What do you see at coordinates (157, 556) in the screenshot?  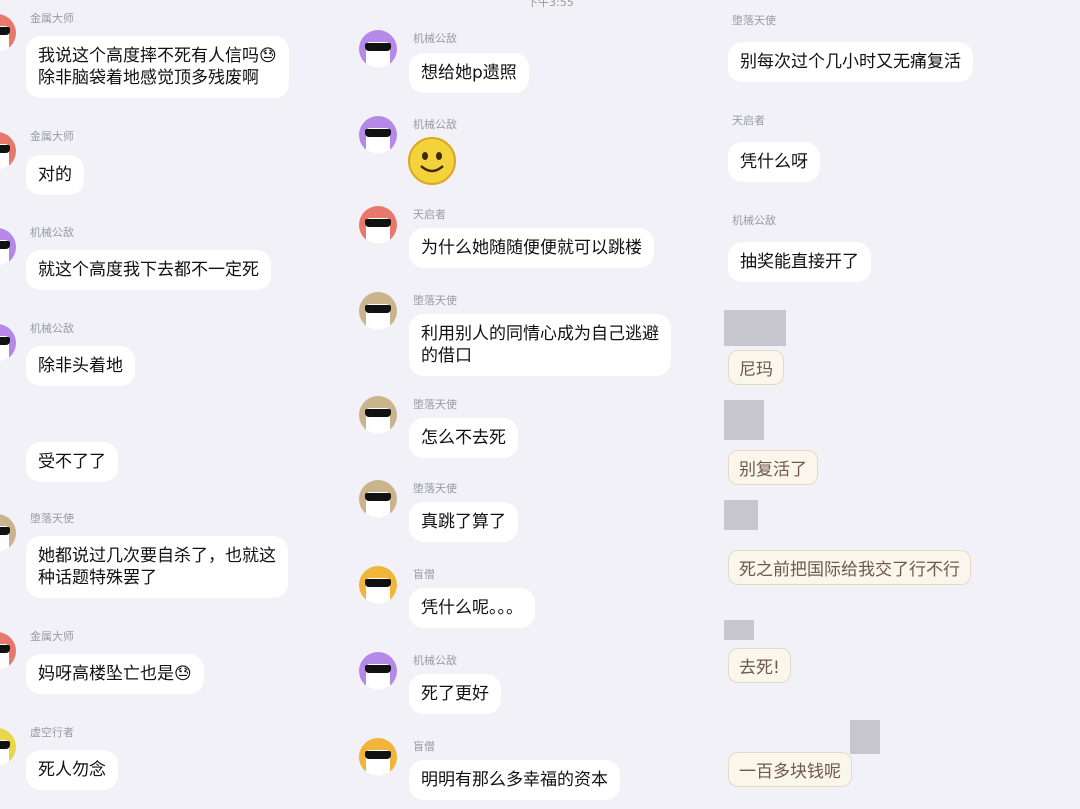 I see `message-line: 她都说过几次要自杀了，也就这` at bounding box center [157, 556].